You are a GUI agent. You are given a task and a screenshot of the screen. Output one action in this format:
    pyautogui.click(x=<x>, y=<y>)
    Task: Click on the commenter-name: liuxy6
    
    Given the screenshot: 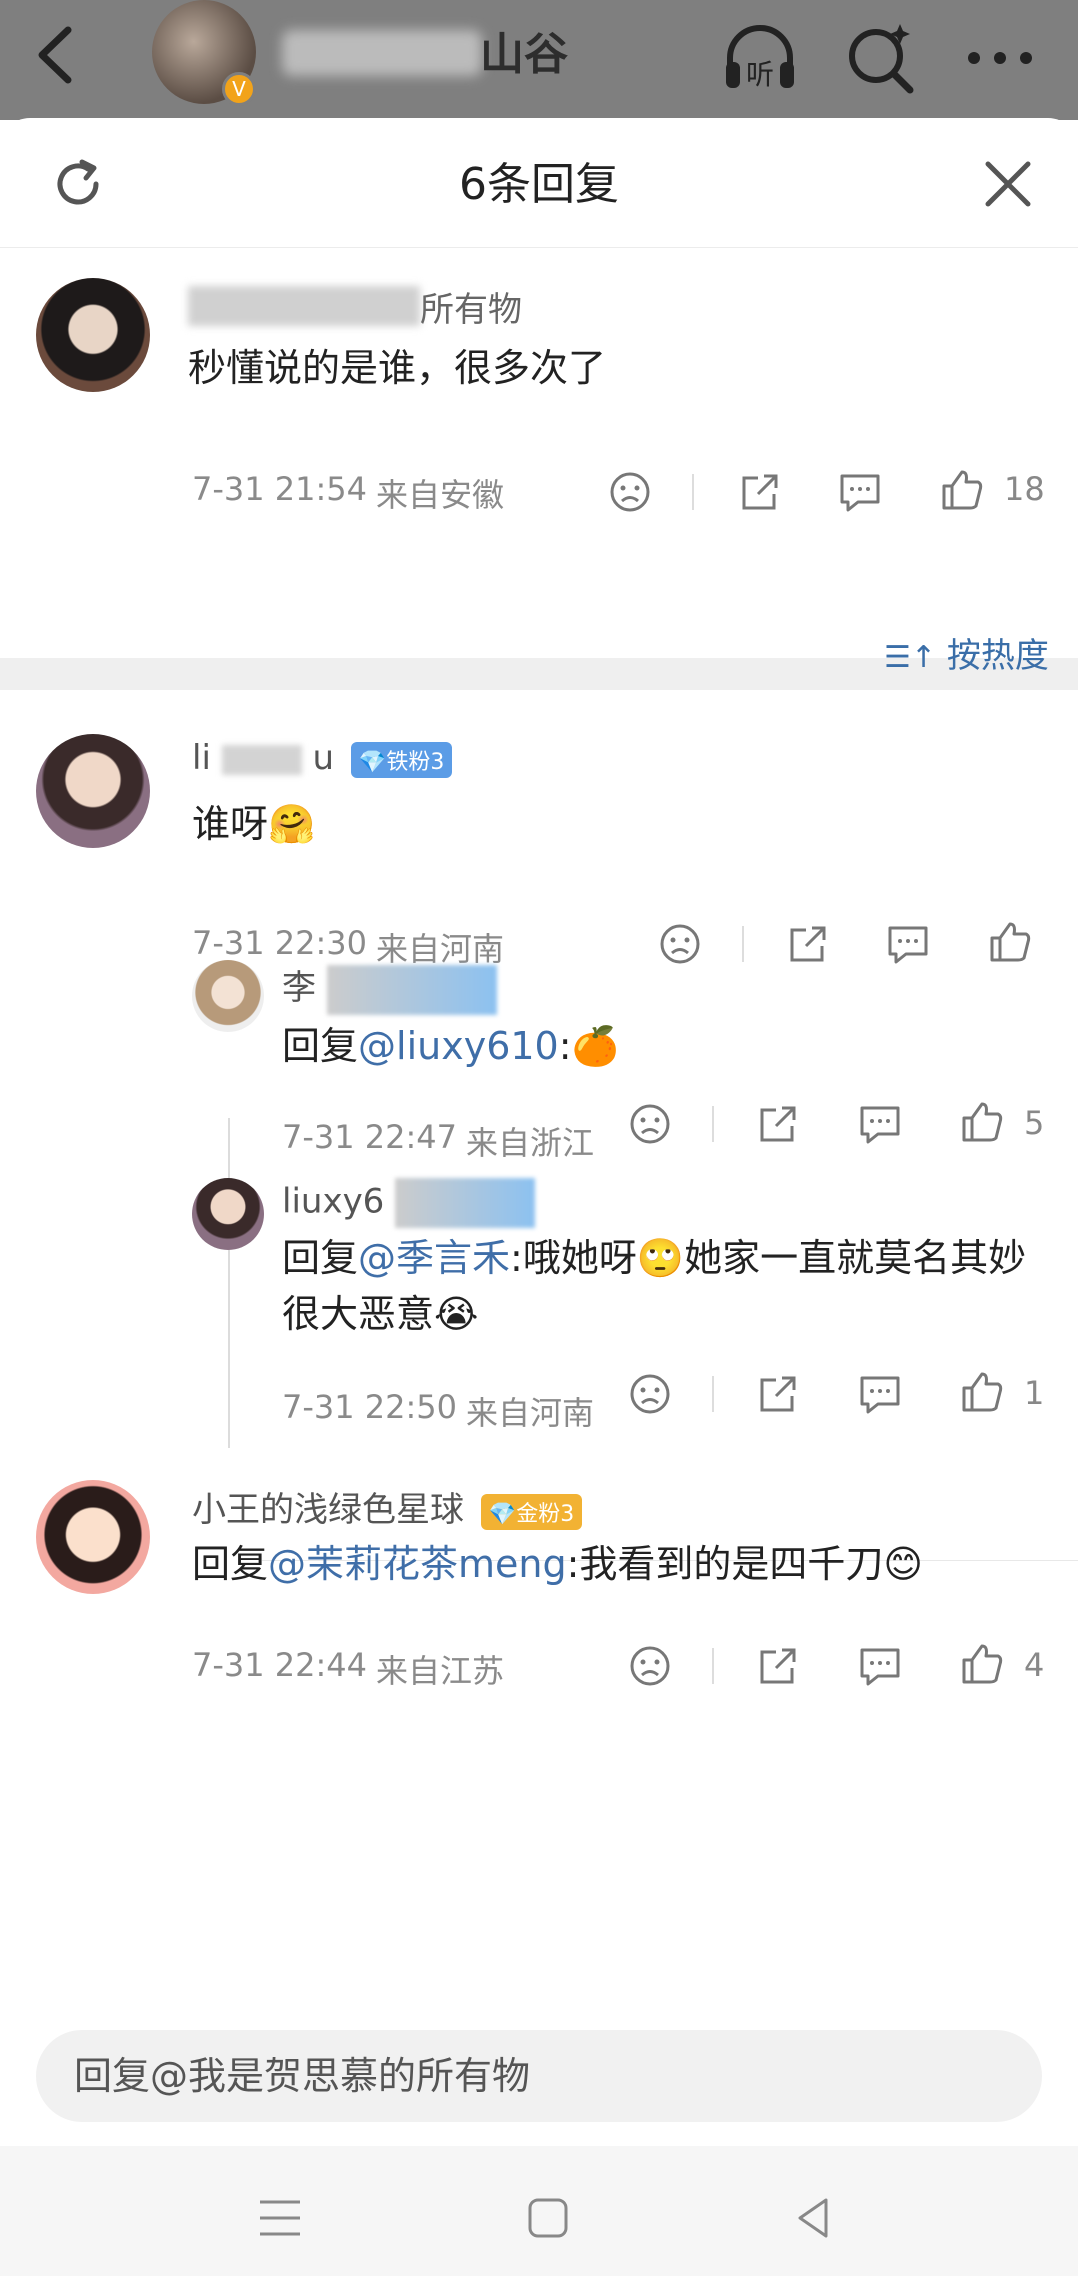 What is the action you would take?
    pyautogui.click(x=409, y=1203)
    